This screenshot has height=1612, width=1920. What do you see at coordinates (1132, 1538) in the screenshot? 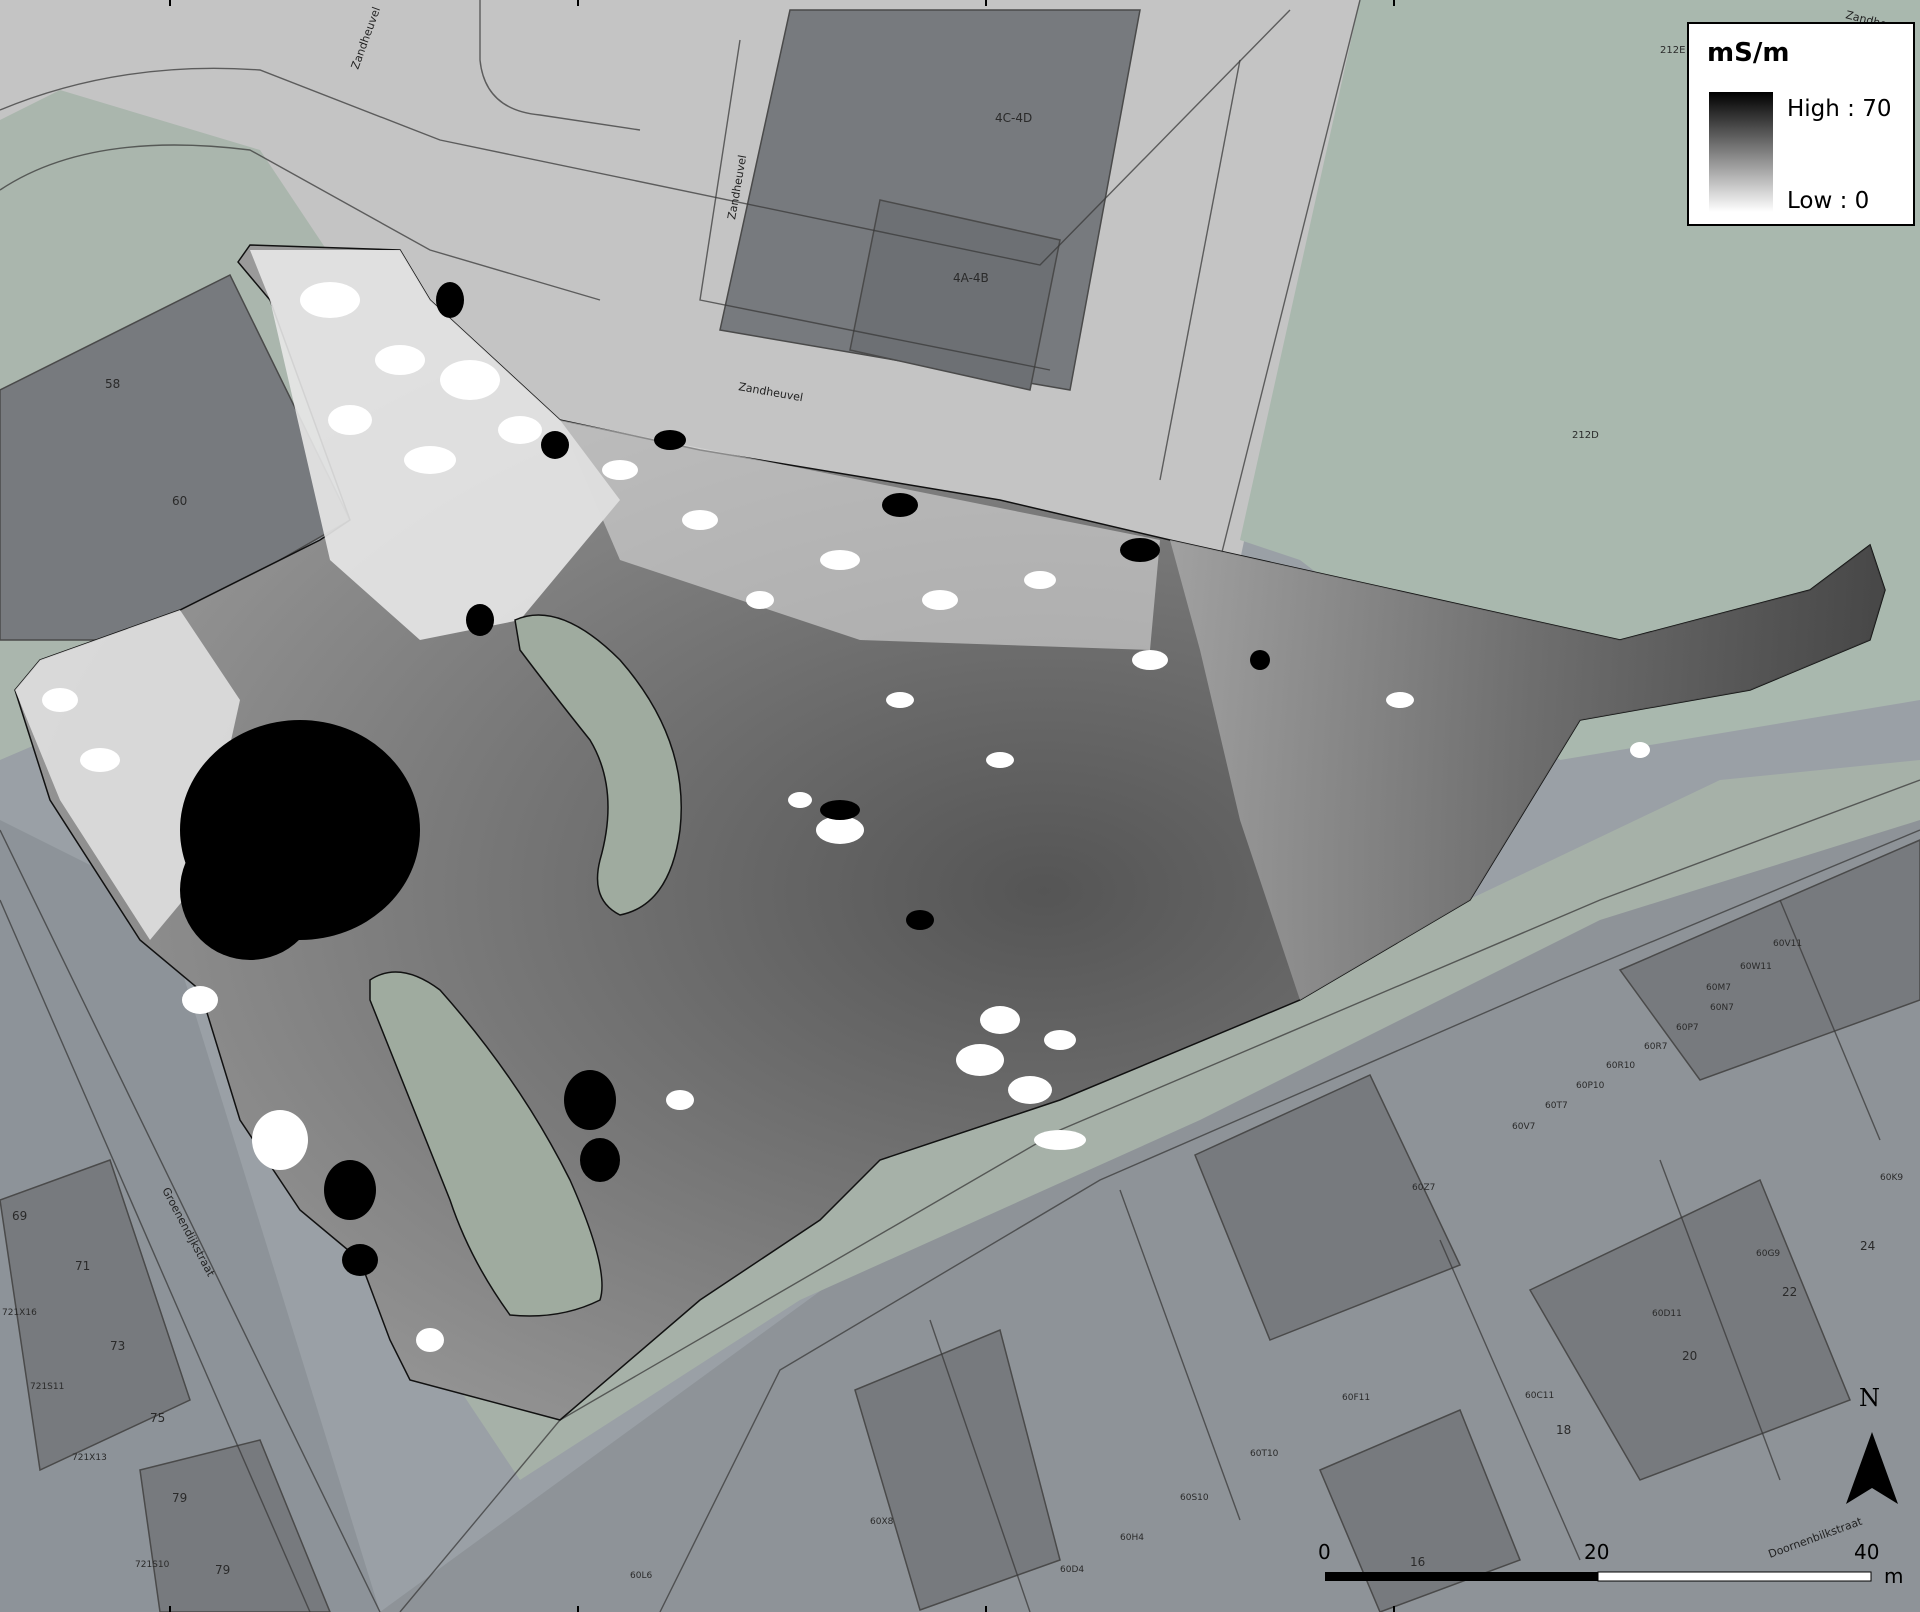
I see `parcel-label: 60H4` at bounding box center [1132, 1538].